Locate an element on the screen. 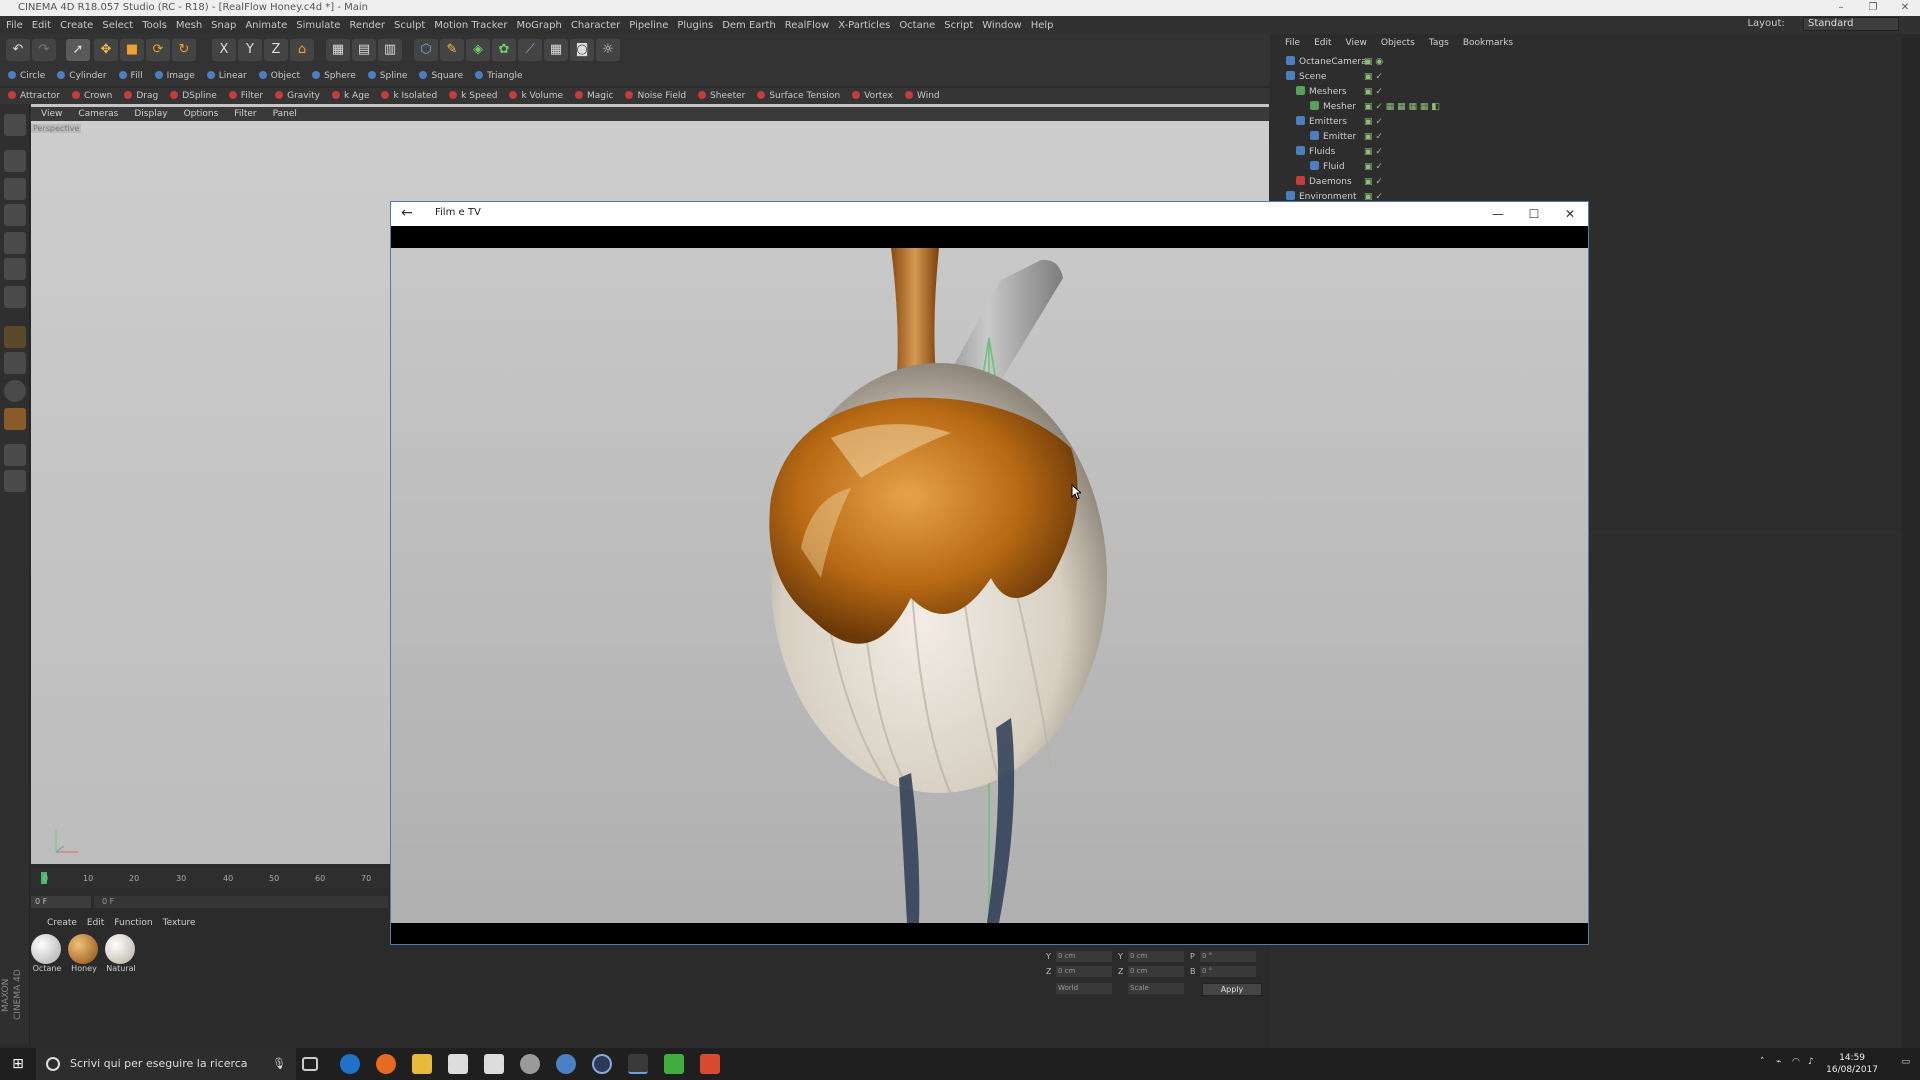 The image size is (1920, 1080). object-row-emitters: Emitters▣ ✓ is located at coordinates (1482, 122).